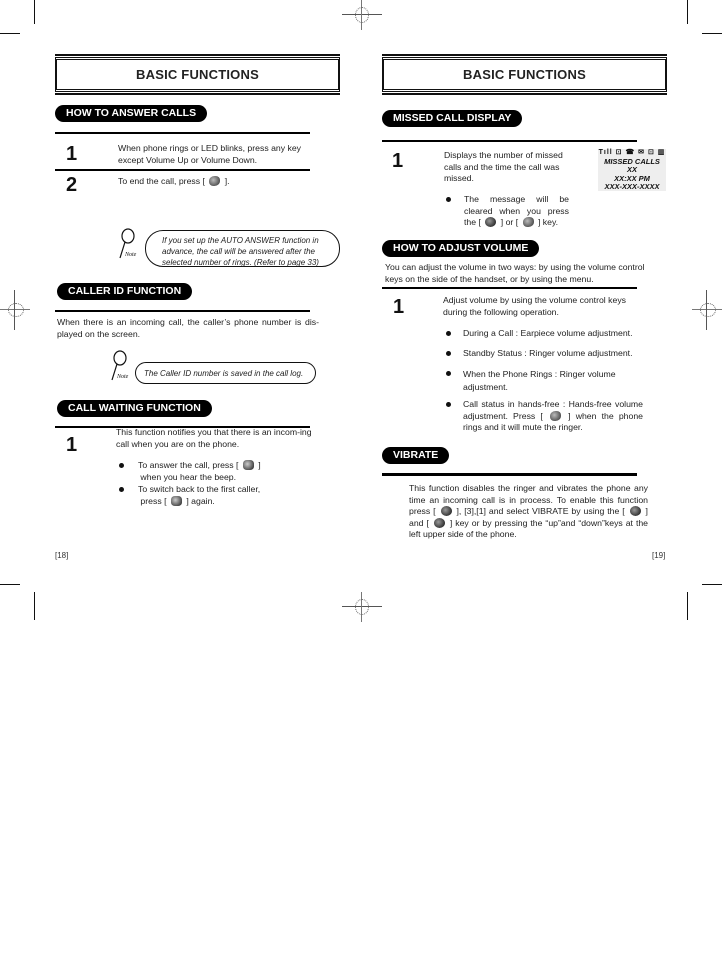  I want to click on bullet-text: ] or [, so click(509, 222).